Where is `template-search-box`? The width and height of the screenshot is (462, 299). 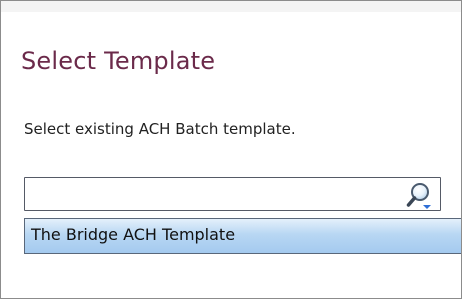
template-search-box is located at coordinates (232, 194).